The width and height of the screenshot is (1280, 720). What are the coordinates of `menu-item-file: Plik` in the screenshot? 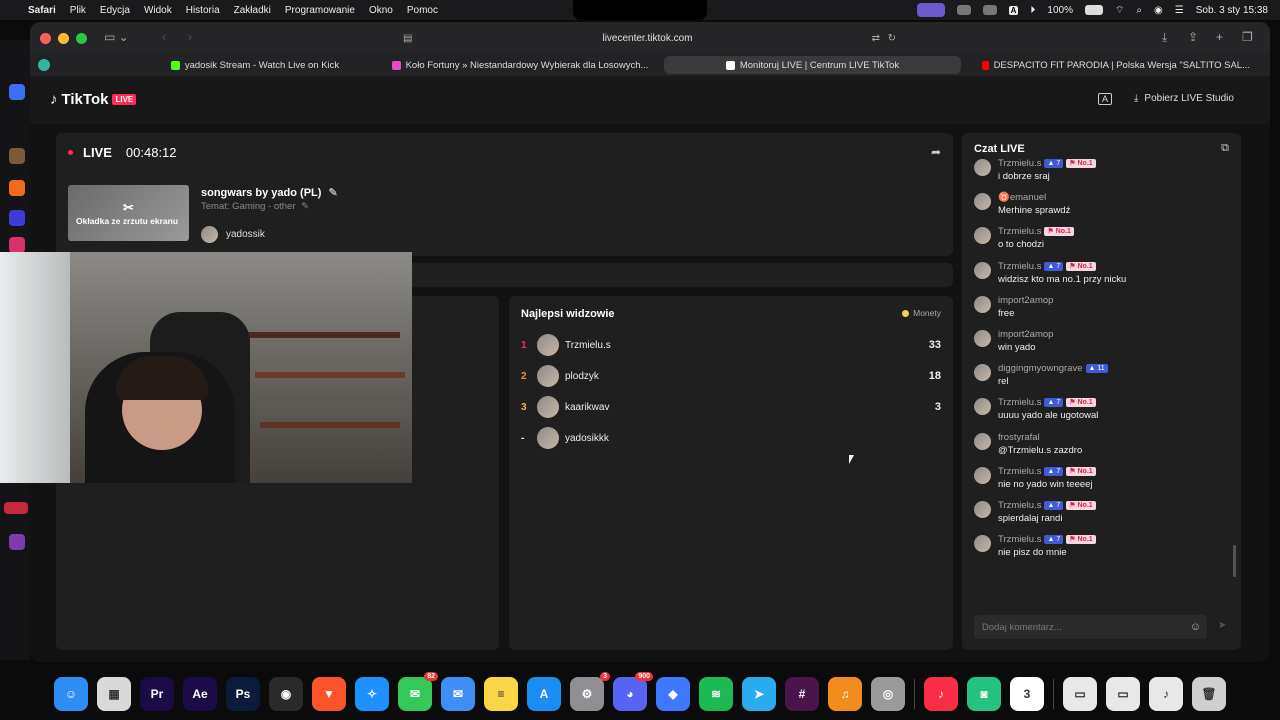 It's located at (78, 10).